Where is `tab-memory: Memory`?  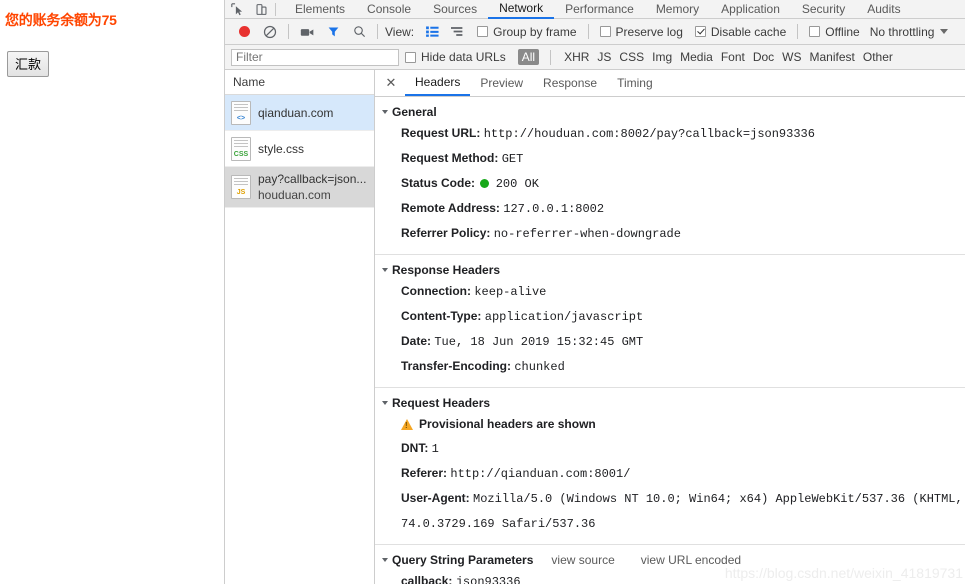
tab-memory: Memory is located at coordinates (677, 9).